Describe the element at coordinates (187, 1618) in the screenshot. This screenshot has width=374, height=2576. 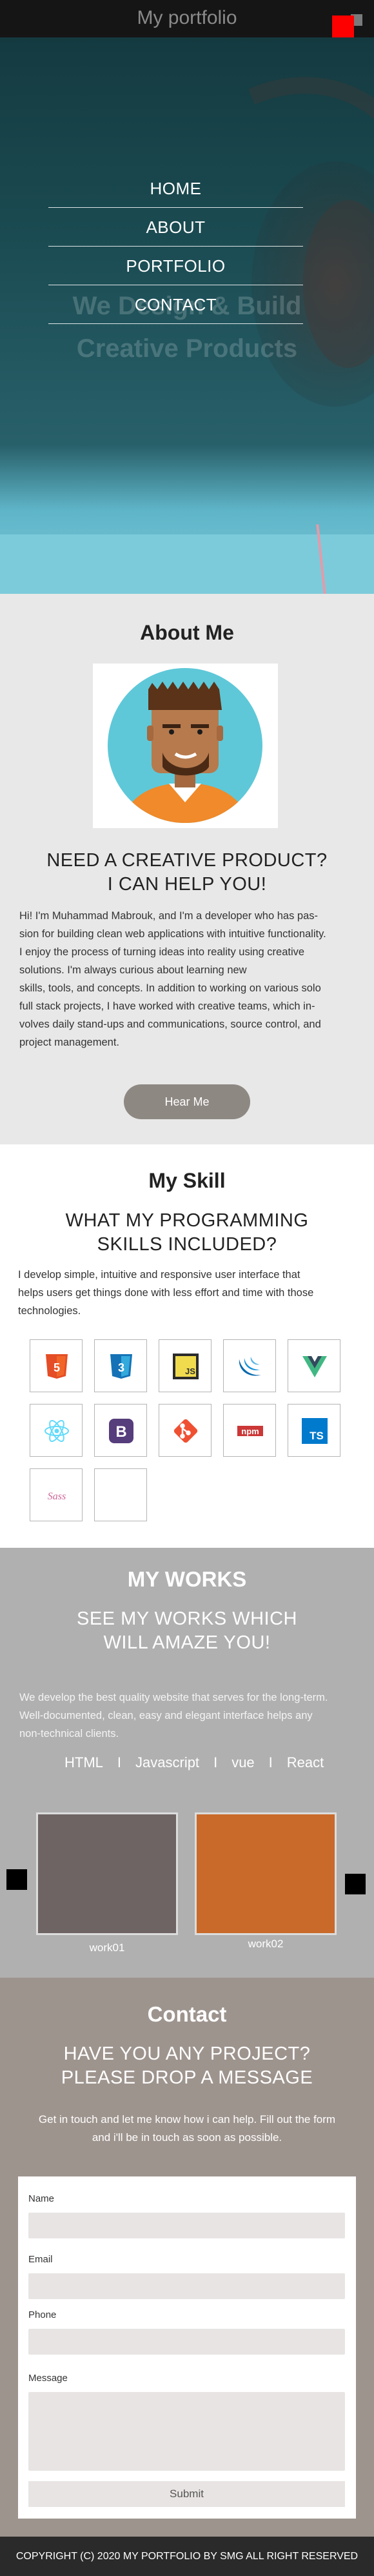
I see `works-subtitle-line-1: SEE MY WORKS WHICH` at that location.